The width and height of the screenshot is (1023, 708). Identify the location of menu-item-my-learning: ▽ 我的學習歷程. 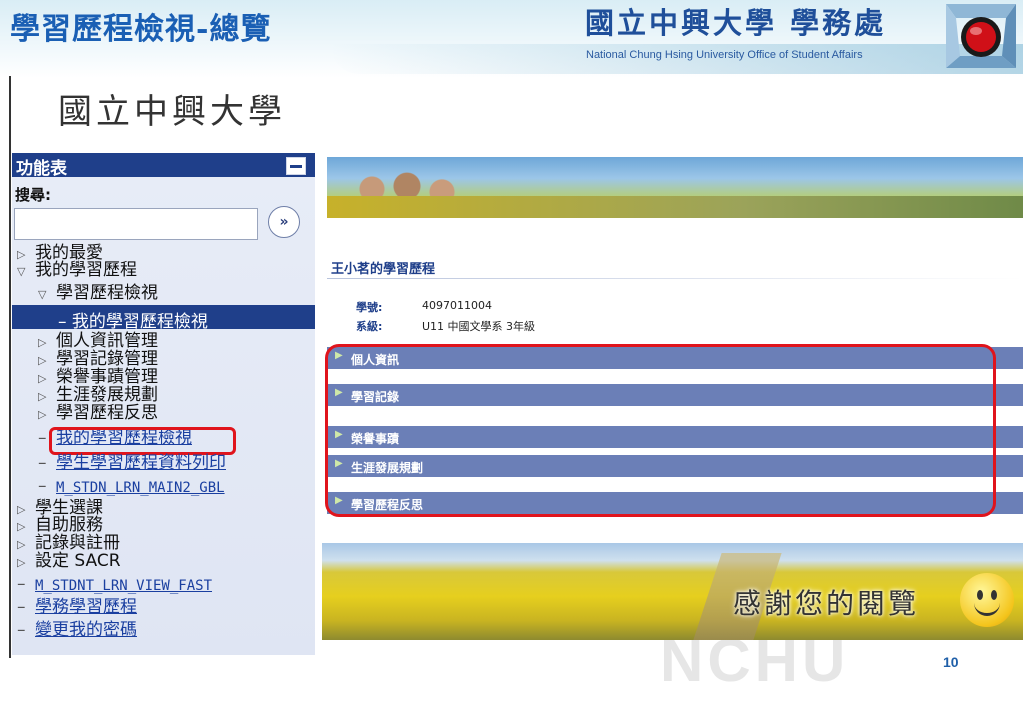
(77, 271).